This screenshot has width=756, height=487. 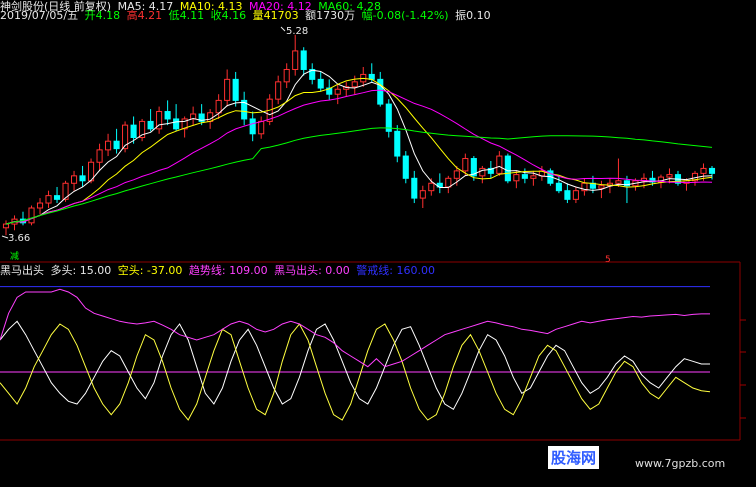 What do you see at coordinates (150, 270) in the screenshot?
I see `indicator-bear: 空头: -37.00` at bounding box center [150, 270].